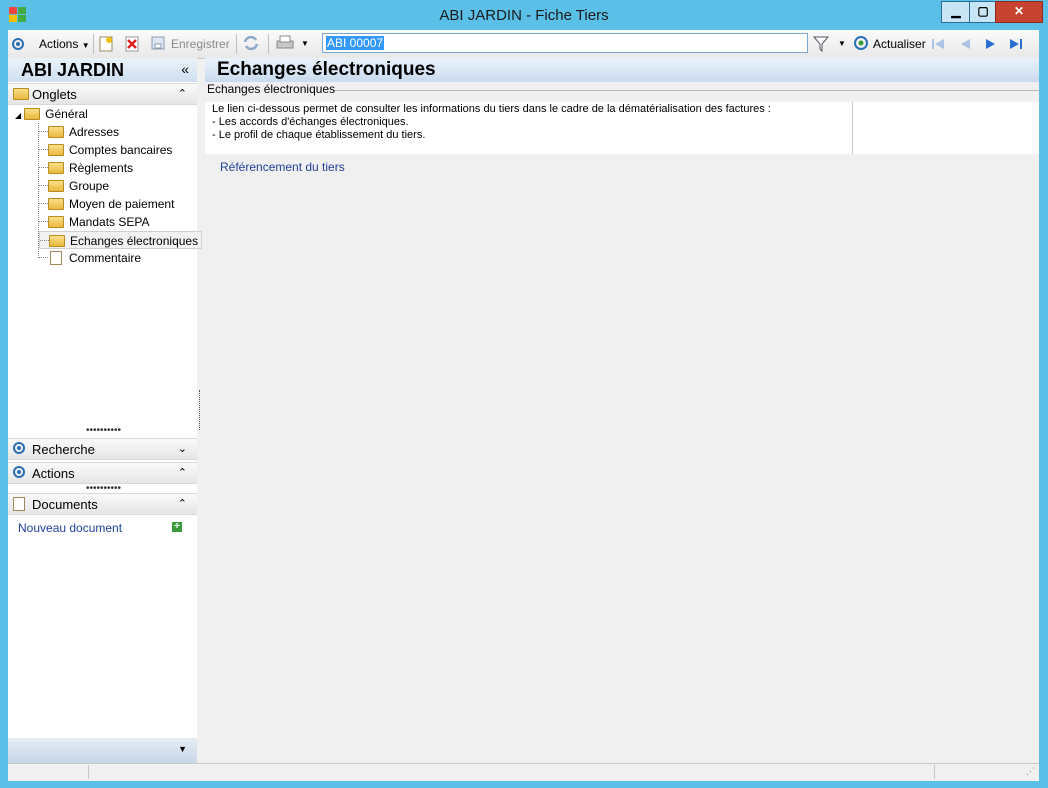 The height and width of the screenshot is (788, 1048). Describe the element at coordinates (63, 449) in the screenshot. I see `recherche-label: Recherche` at that location.